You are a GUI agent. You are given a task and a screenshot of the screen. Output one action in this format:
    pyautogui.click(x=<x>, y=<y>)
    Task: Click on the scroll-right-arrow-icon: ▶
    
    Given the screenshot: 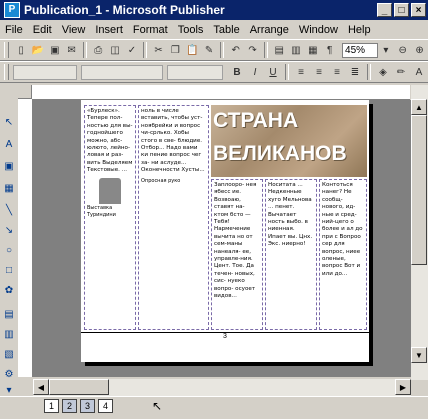 What is the action you would take?
    pyautogui.click(x=403, y=387)
    